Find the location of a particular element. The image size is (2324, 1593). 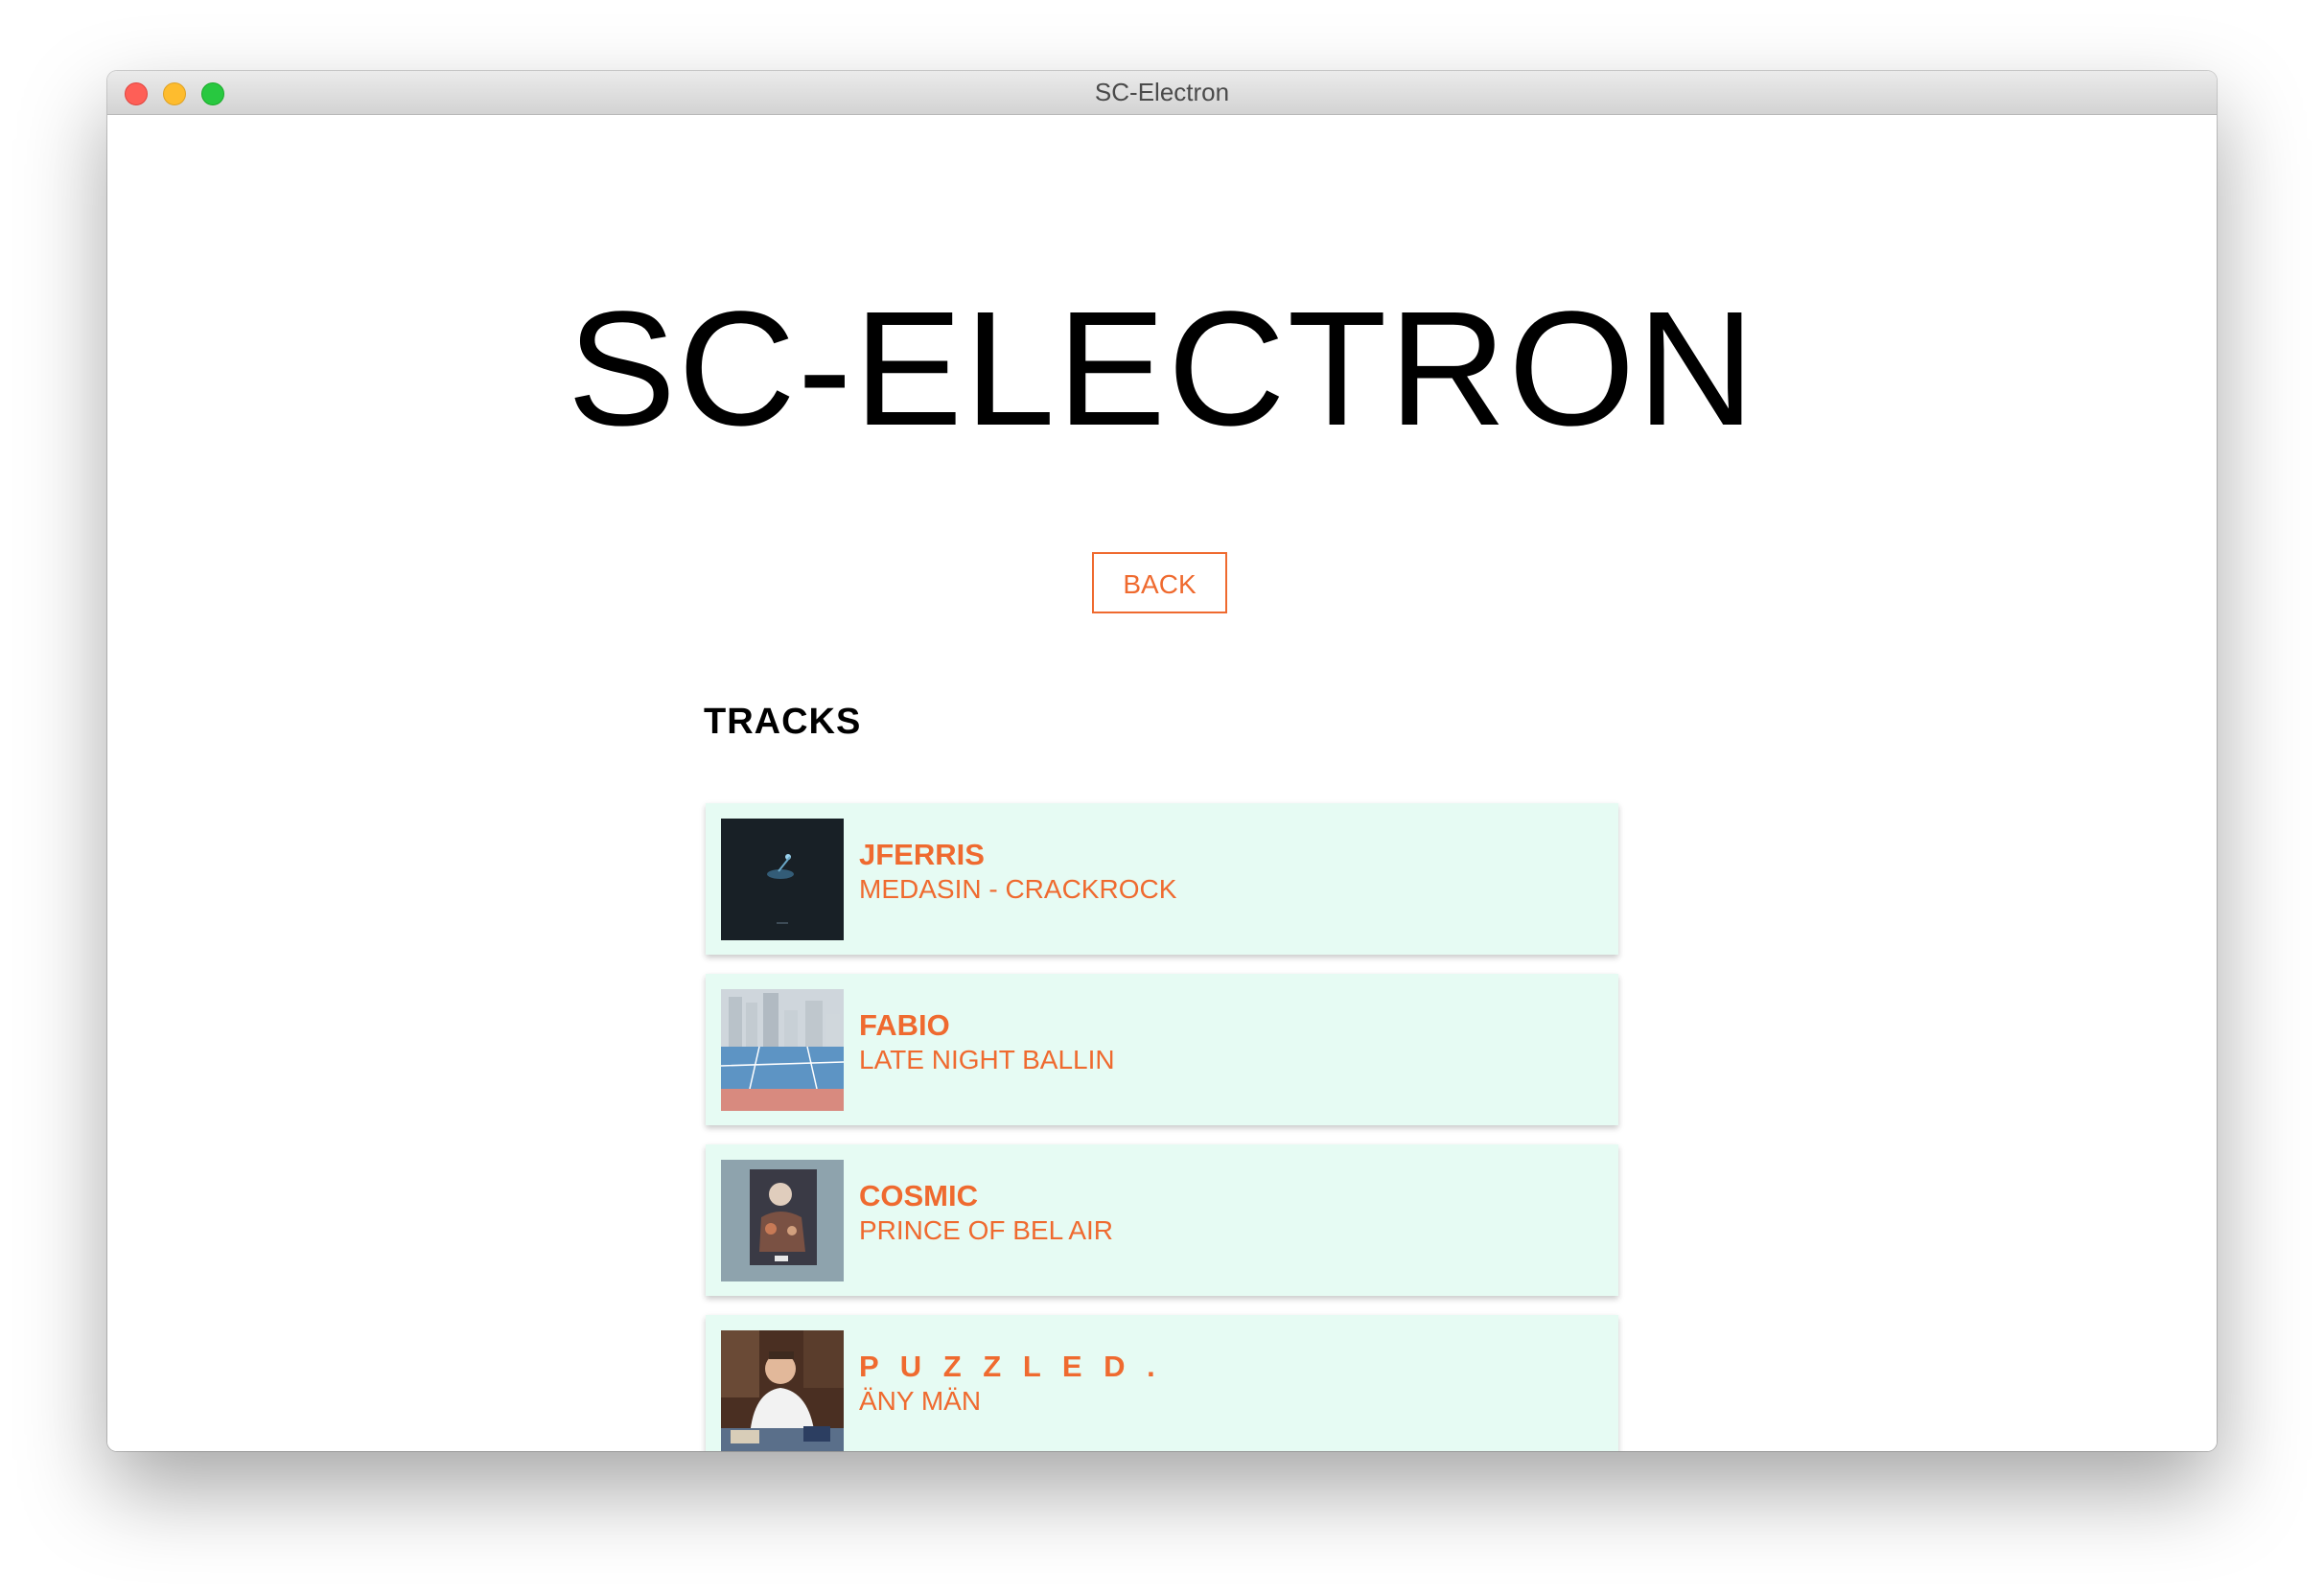

back-button: BACK is located at coordinates (1159, 582).